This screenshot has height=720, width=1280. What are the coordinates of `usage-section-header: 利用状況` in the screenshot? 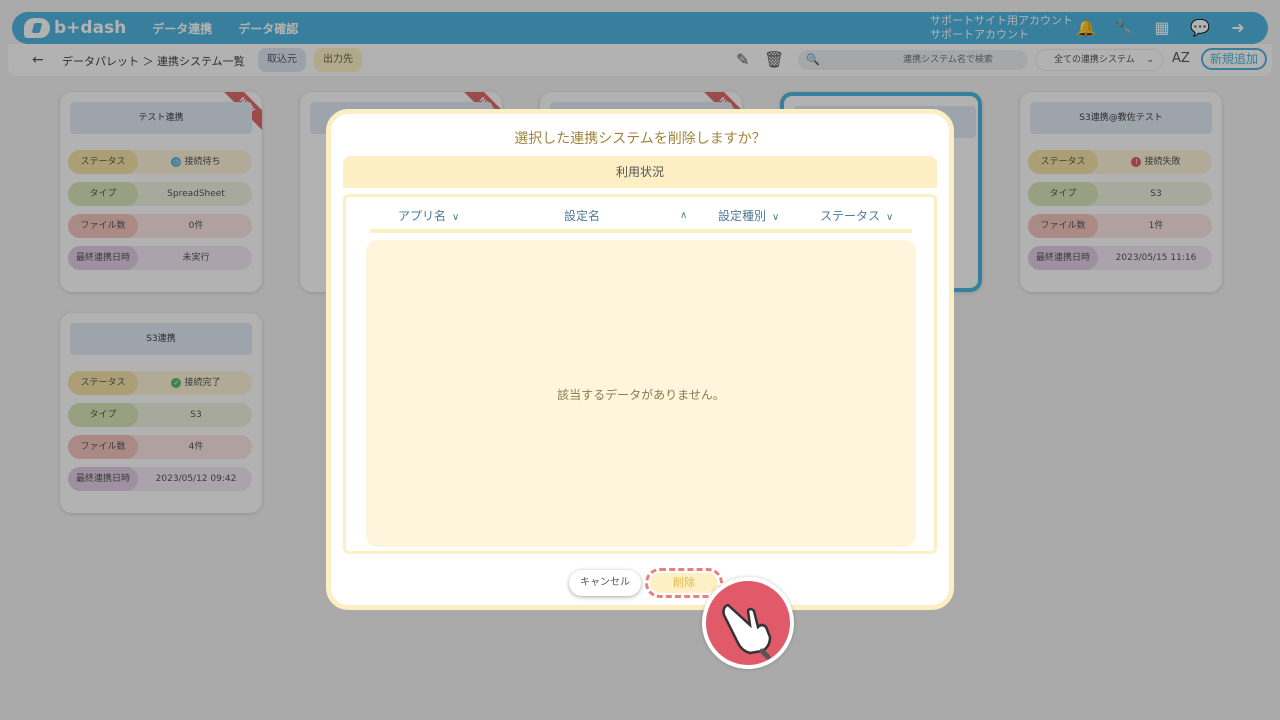 It's located at (640, 172).